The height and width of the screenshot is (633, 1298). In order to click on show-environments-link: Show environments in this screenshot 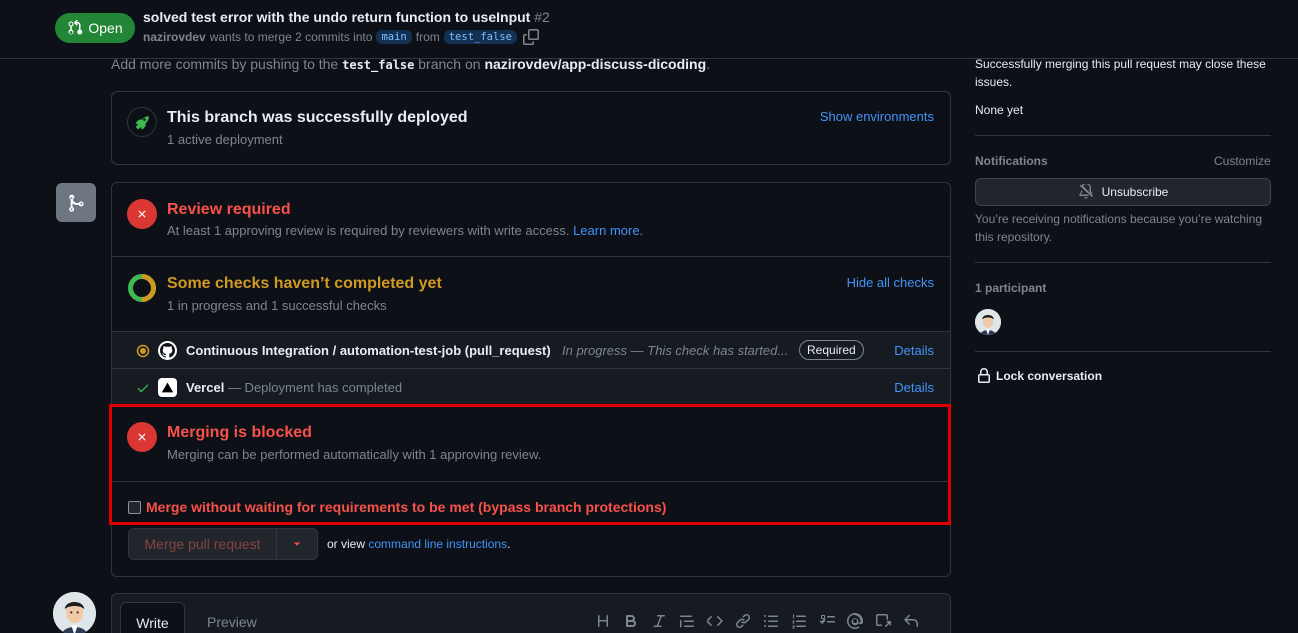, I will do `click(877, 116)`.